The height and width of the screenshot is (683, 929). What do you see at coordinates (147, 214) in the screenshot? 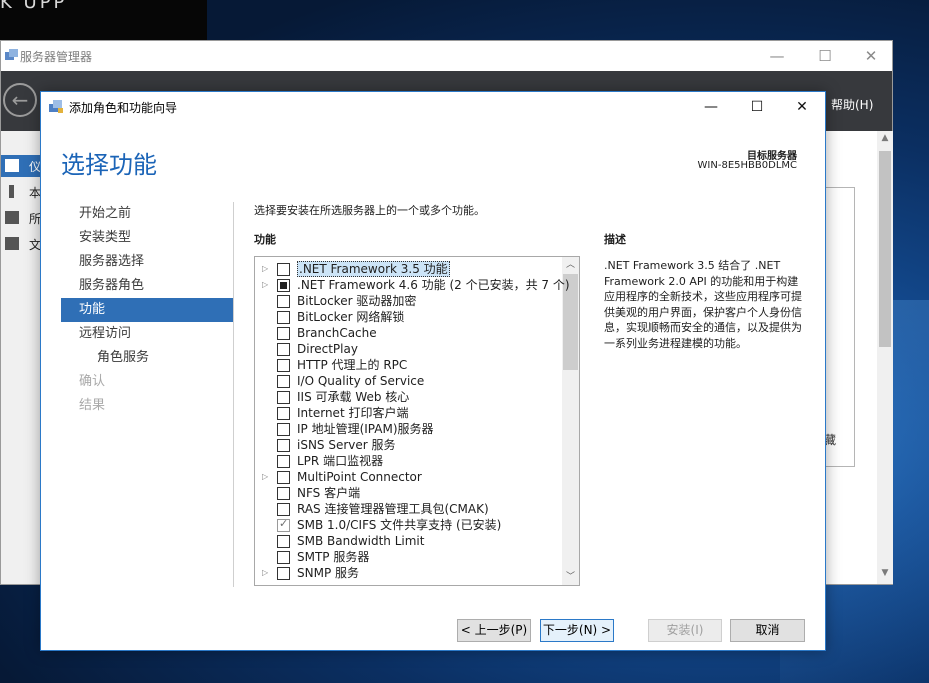
I see `nav-step-before-you-begin: 开始之前` at bounding box center [147, 214].